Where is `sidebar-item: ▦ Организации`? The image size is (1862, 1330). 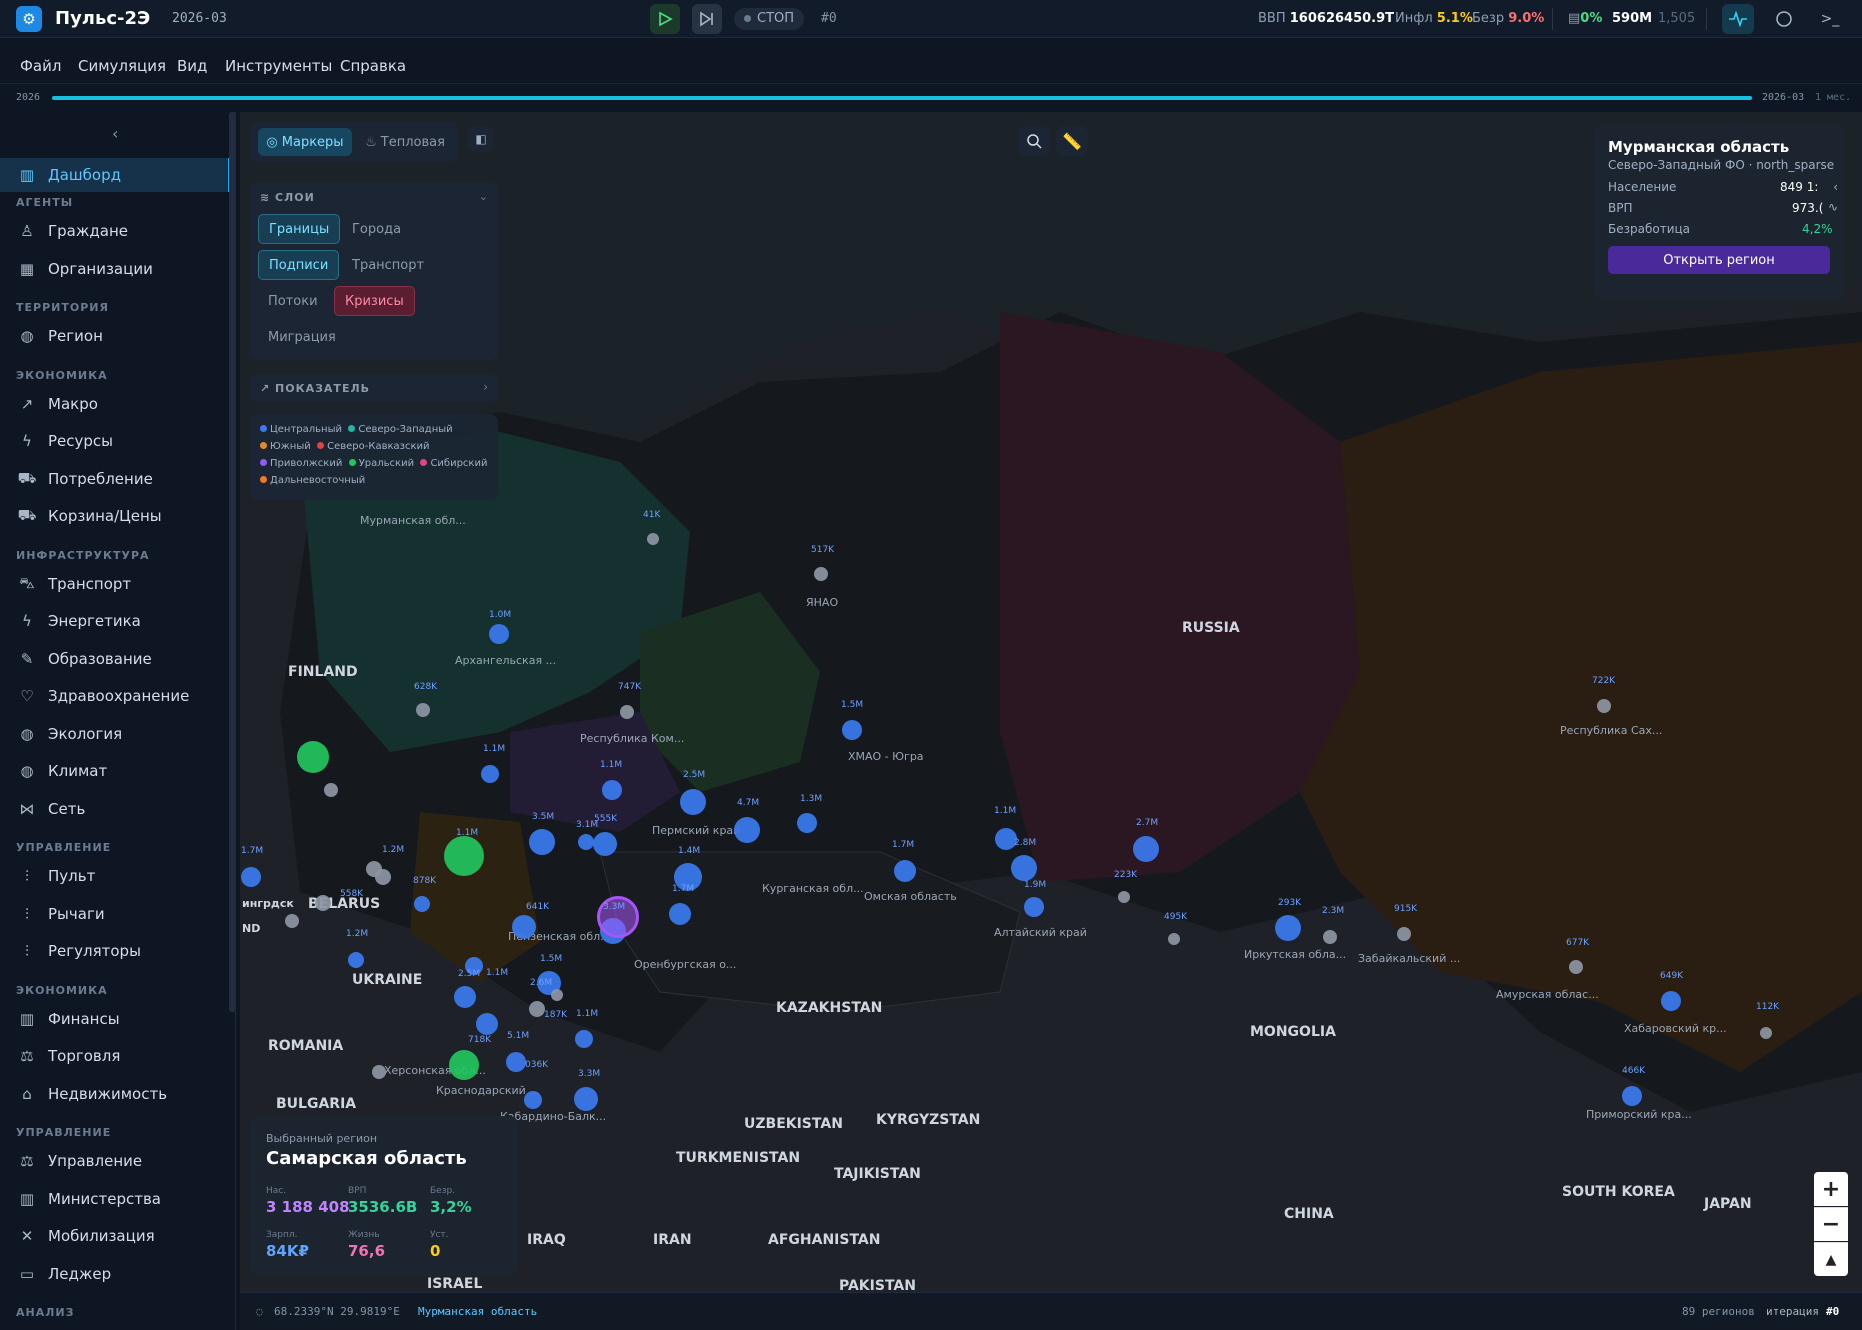 sidebar-item: ▦ Организации is located at coordinates (115, 269).